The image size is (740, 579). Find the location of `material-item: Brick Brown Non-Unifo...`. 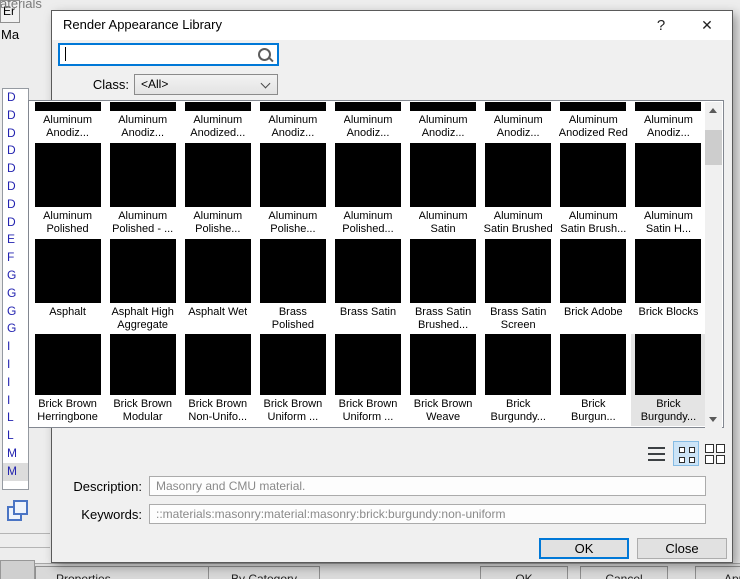

material-item: Brick Brown Non-Unifo... is located at coordinates (217, 380).